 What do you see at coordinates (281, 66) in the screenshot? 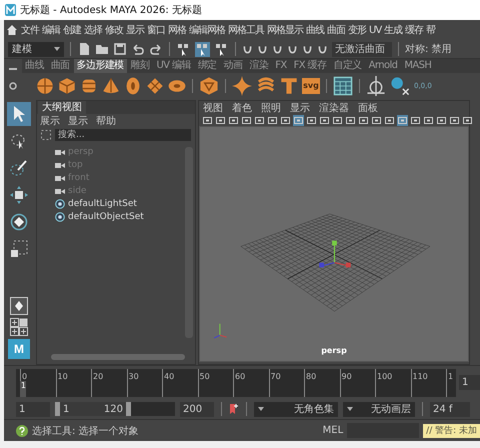
I see `shelf-tab: FX` at bounding box center [281, 66].